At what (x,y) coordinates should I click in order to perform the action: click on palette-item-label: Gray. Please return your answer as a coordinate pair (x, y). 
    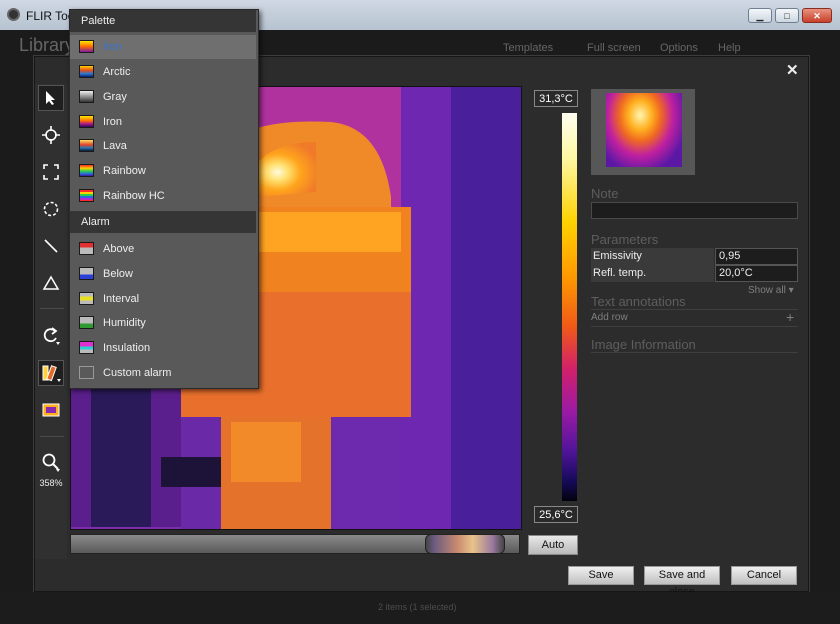
    Looking at the image, I should click on (115, 97).